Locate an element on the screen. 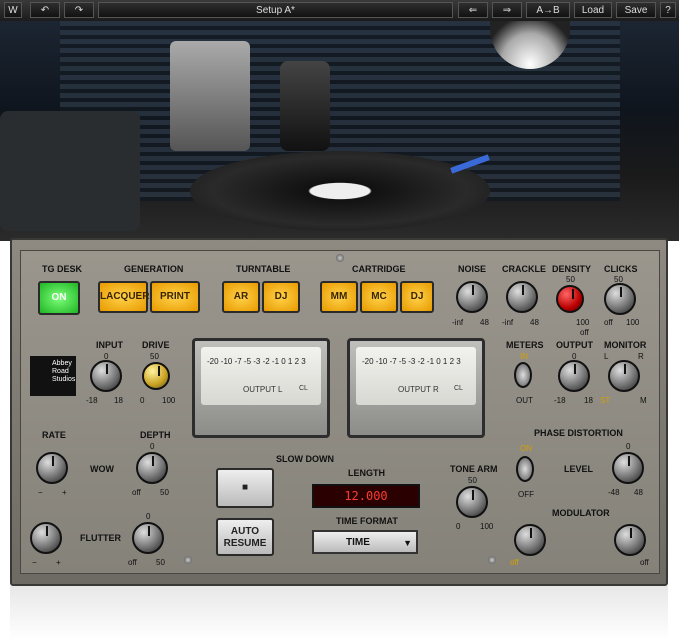 This screenshot has height=640, width=679. meter-face is located at coordinates (416, 376).